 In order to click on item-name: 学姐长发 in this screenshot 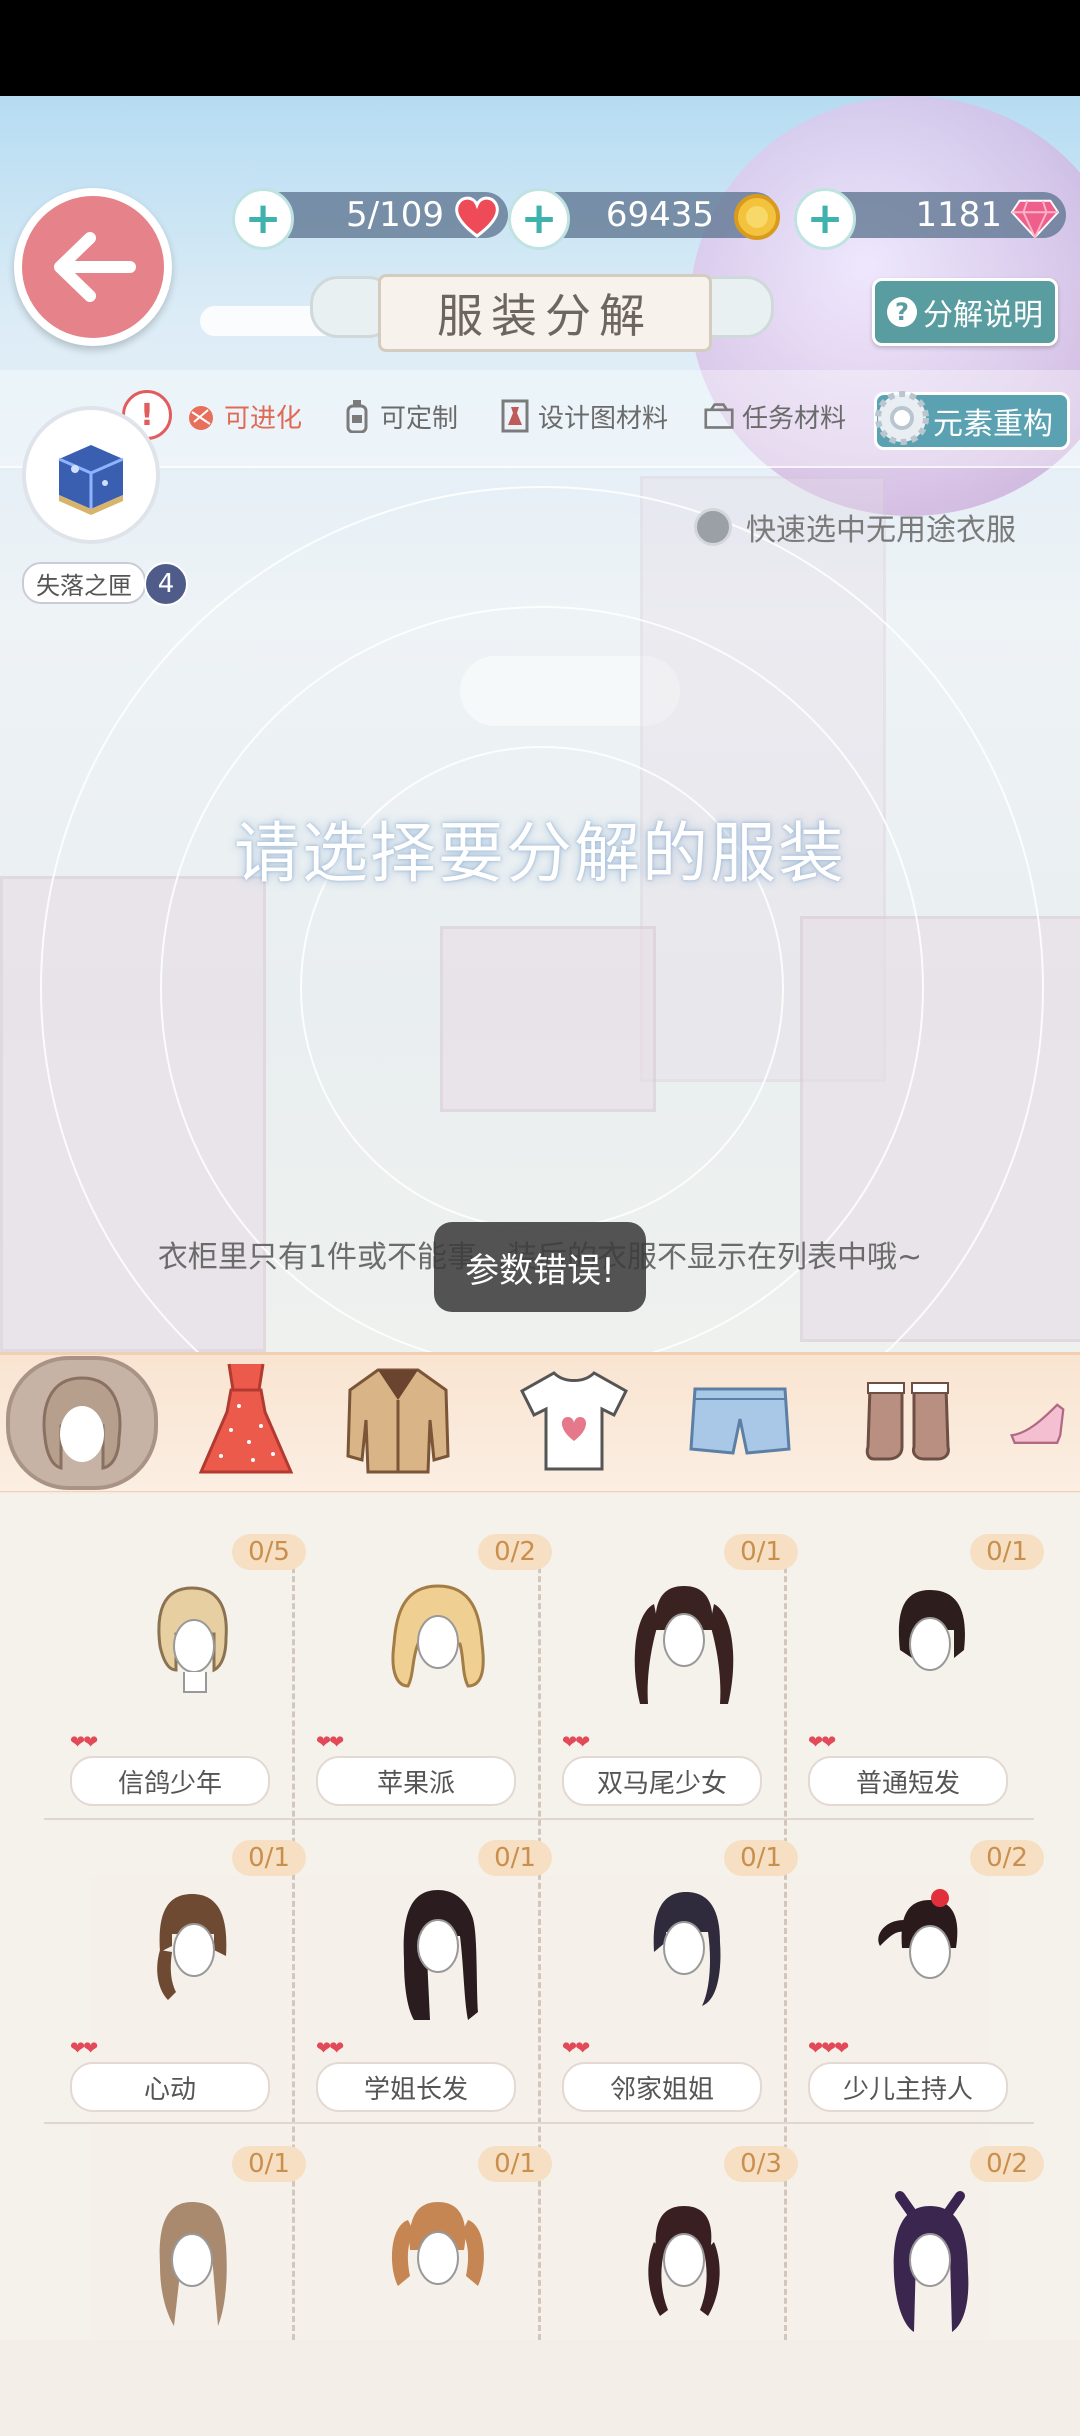, I will do `click(416, 2087)`.